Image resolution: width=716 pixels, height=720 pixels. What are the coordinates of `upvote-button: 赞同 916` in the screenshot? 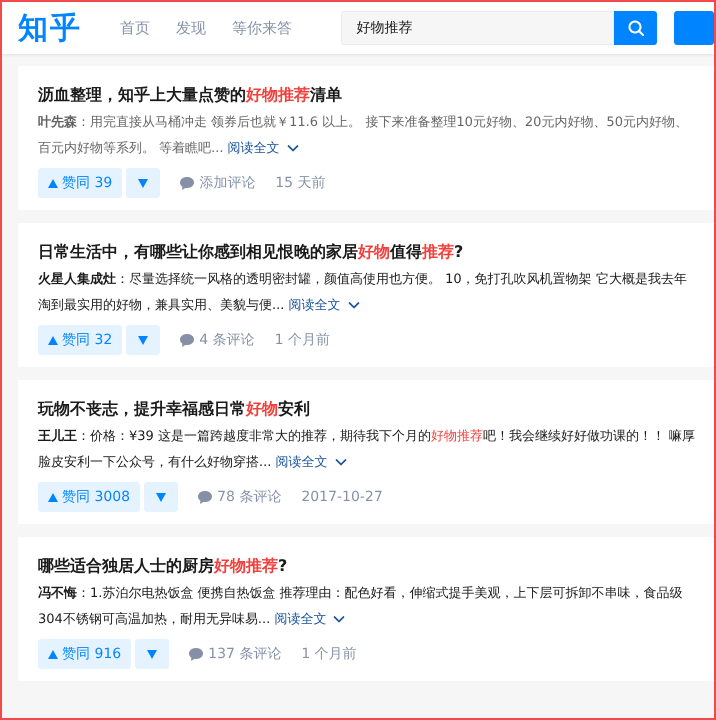 It's located at (85, 654).